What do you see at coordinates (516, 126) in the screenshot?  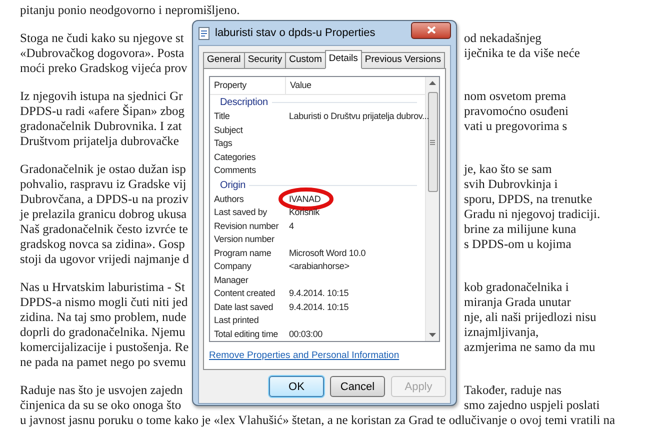 I see `text-line: vati u pregovorima s` at bounding box center [516, 126].